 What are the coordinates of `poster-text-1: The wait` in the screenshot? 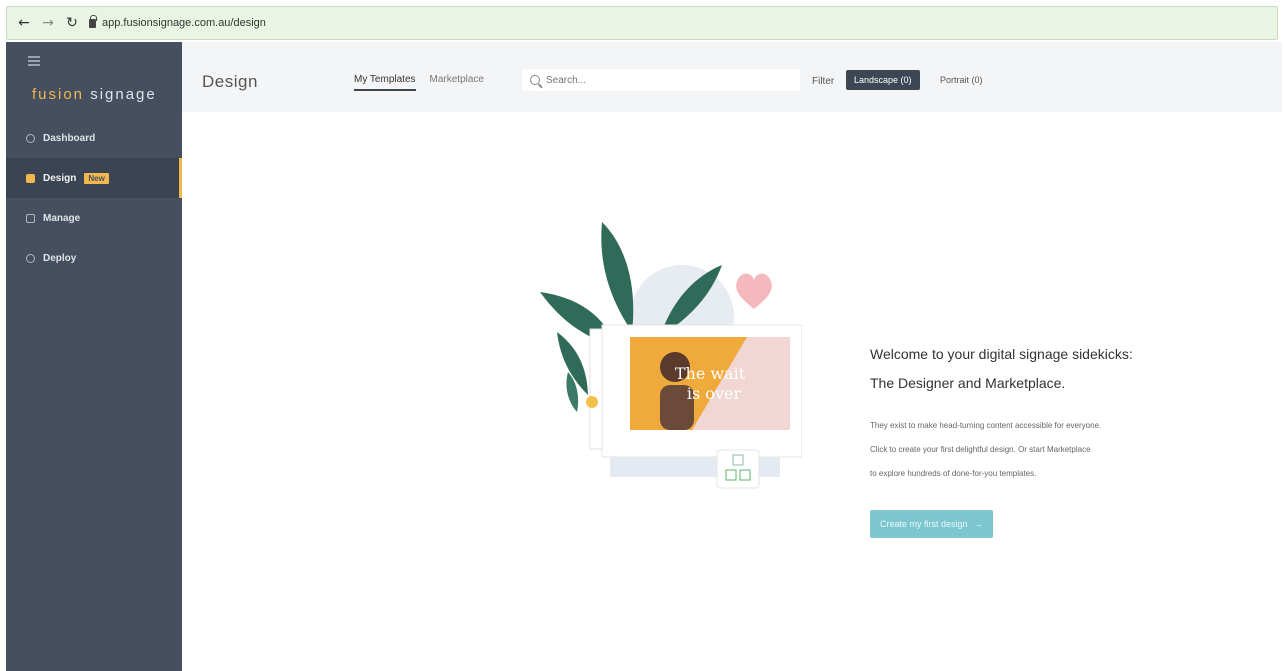 It's located at (710, 373).